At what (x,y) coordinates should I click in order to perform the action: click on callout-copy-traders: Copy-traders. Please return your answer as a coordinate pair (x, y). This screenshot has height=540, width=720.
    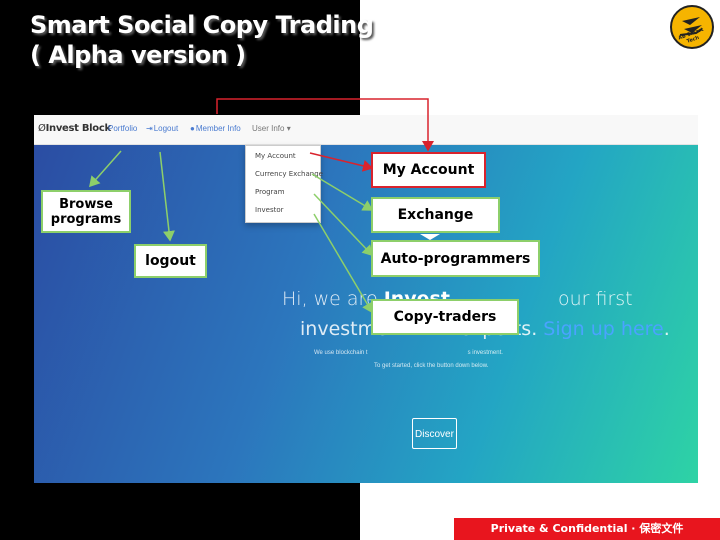
    Looking at the image, I should click on (445, 317).